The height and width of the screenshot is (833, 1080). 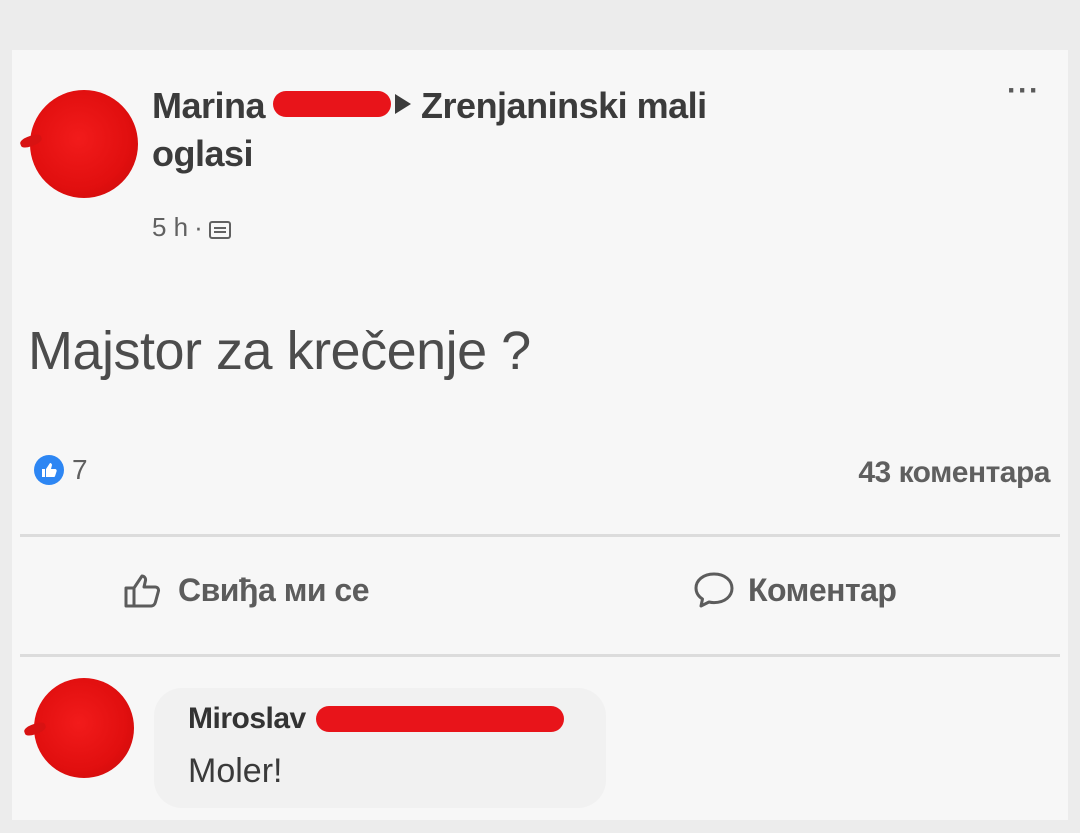 I want to click on comment-button: Коментар, so click(x=794, y=590).